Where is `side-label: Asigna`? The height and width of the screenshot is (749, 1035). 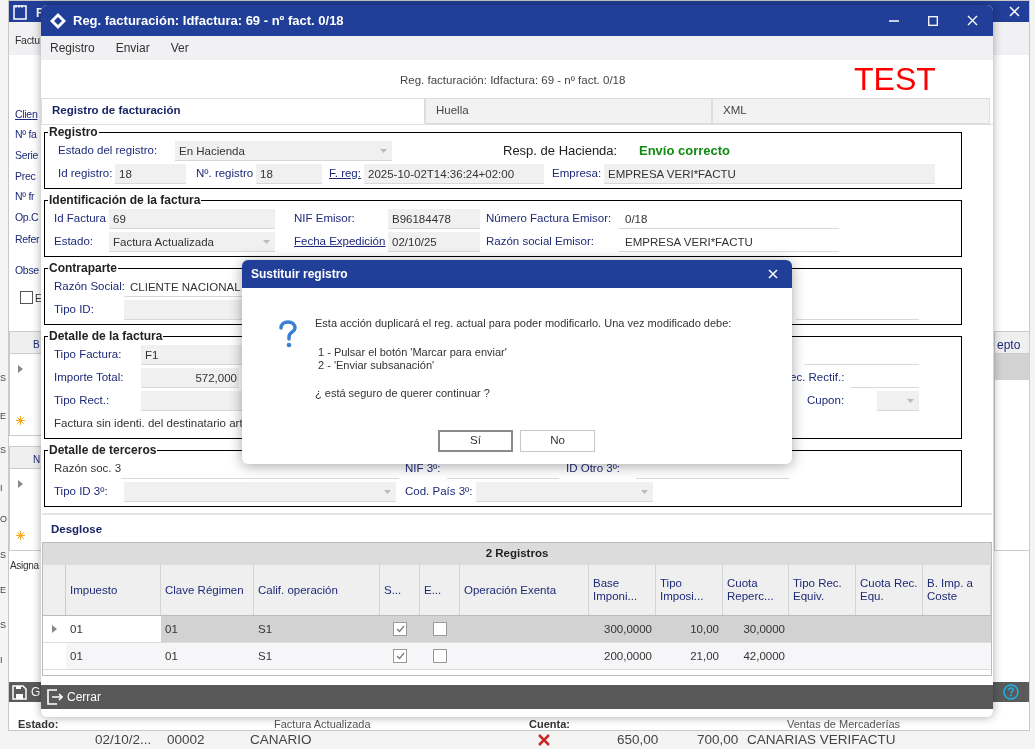
side-label: Asigna is located at coordinates (24, 566).